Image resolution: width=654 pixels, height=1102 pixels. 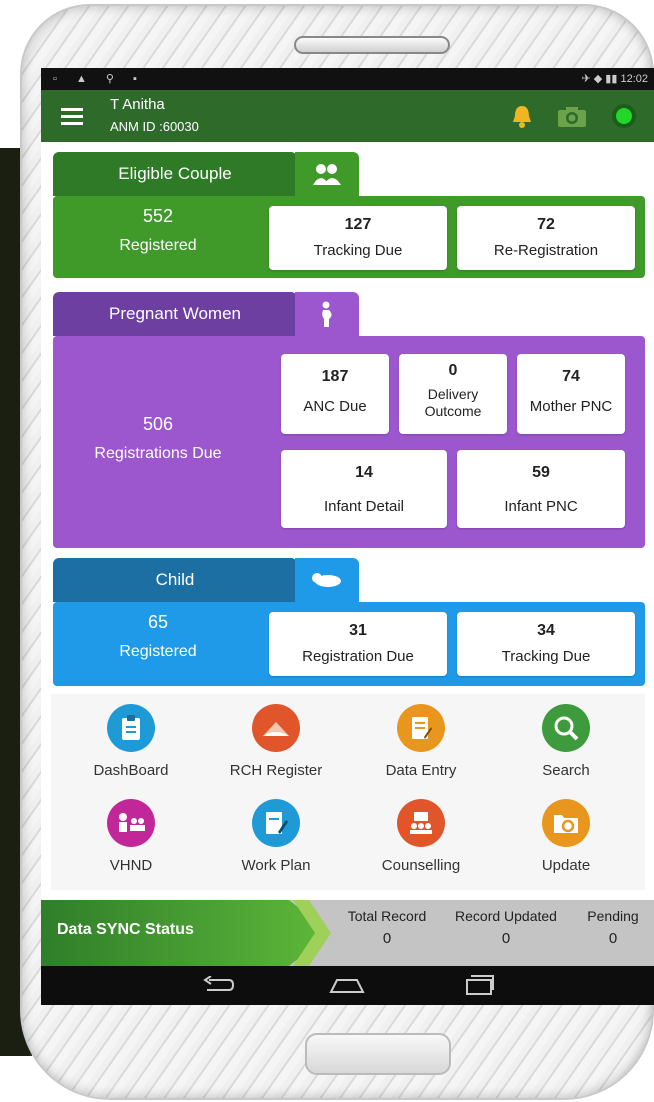 What do you see at coordinates (546, 630) in the screenshot?
I see `card-value: 34` at bounding box center [546, 630].